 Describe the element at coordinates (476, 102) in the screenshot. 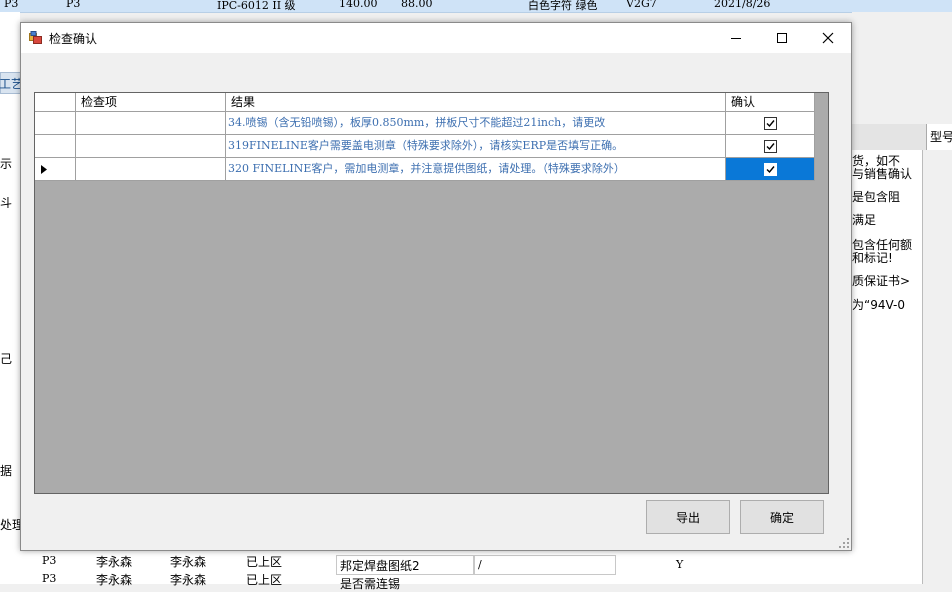

I see `column-header-result: 结果` at that location.